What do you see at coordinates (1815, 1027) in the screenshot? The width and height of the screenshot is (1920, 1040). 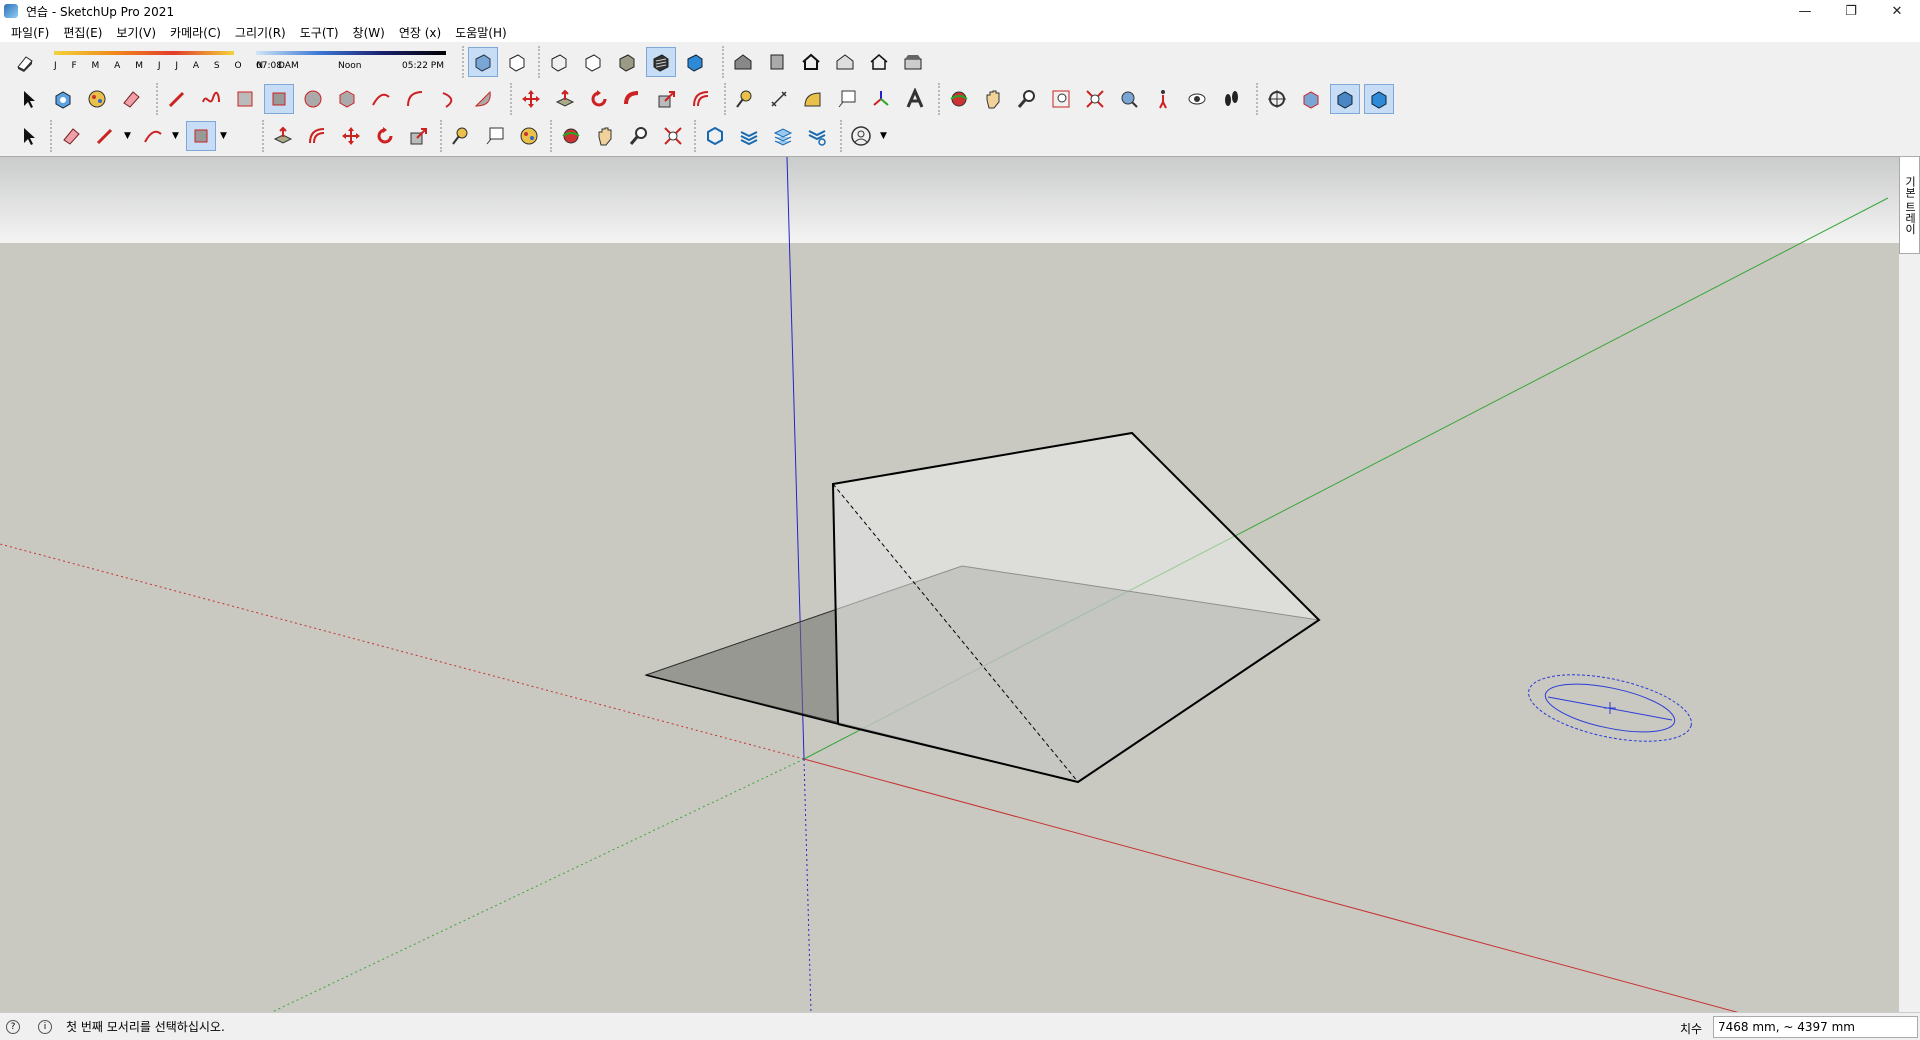 I see `measurements-input: 7468 mm, ~ 4397 mm` at bounding box center [1815, 1027].